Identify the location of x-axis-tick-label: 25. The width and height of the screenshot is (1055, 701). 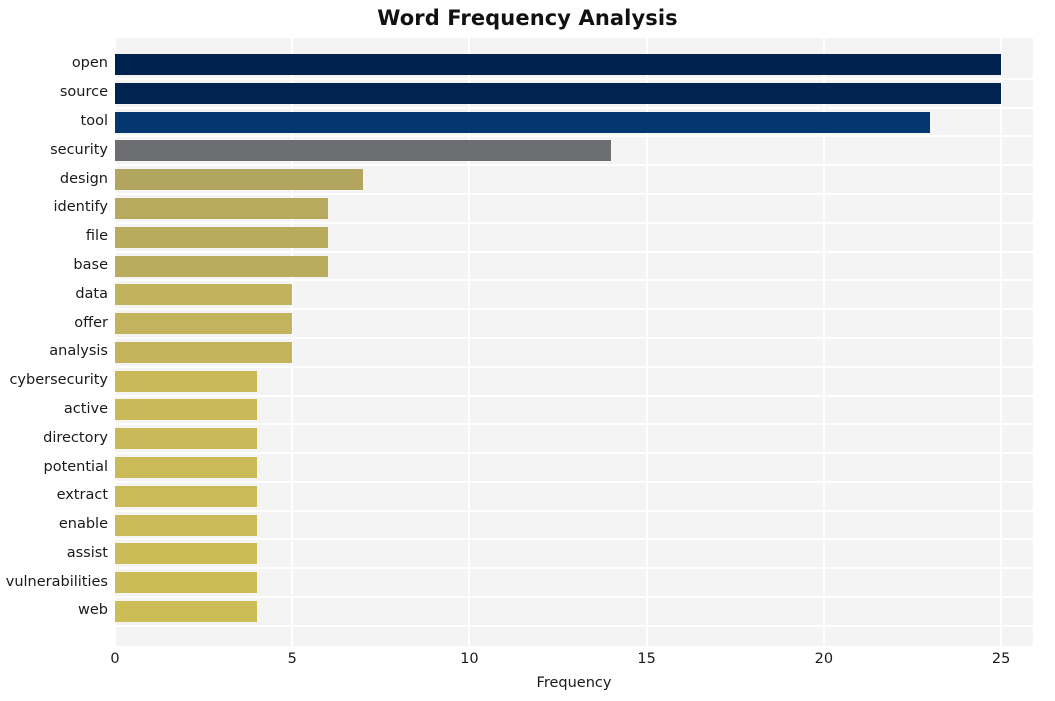
(1001, 659).